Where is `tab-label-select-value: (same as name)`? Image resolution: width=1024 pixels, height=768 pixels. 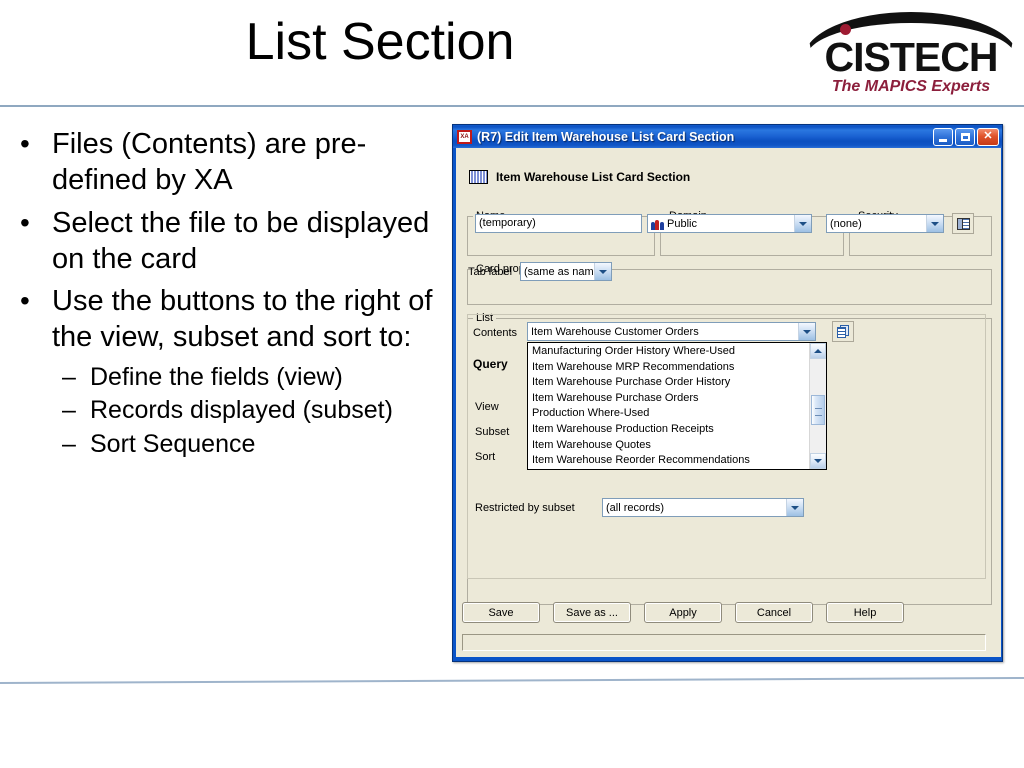
tab-label-select-value: (same as name) is located at coordinates (559, 271).